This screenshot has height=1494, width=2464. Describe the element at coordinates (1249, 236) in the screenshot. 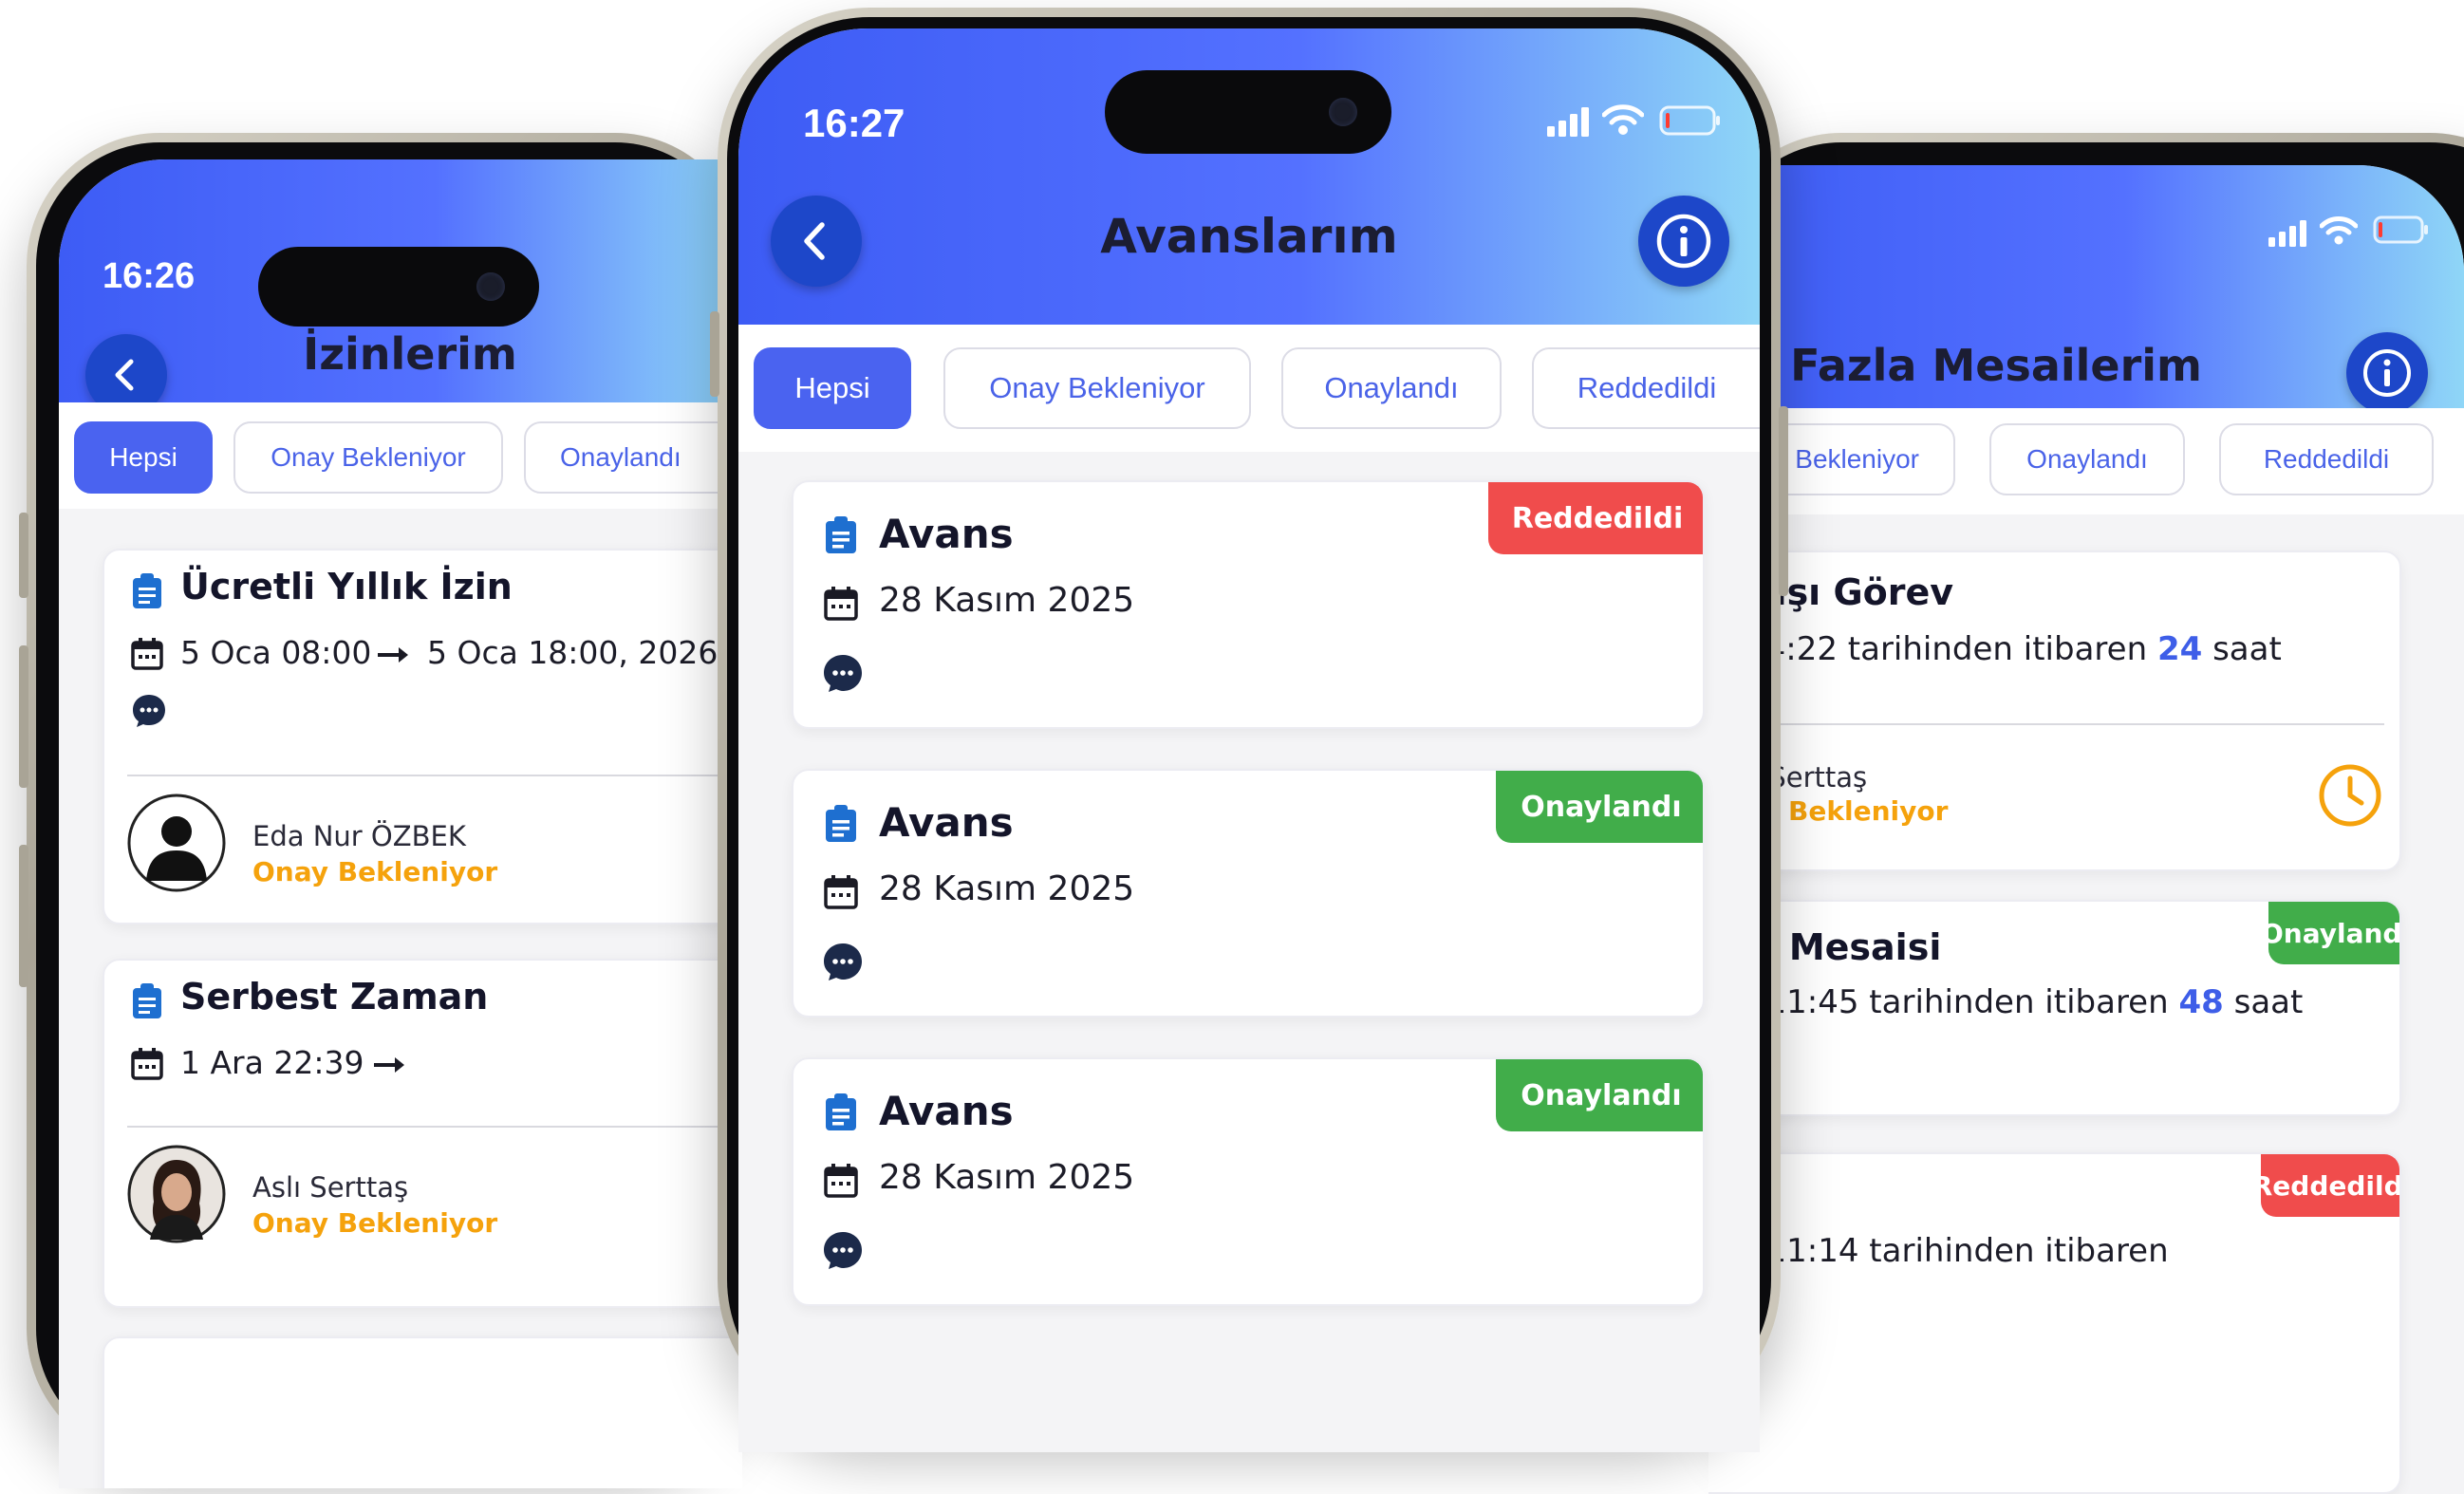

I see `page-title: Avanslarım` at that location.